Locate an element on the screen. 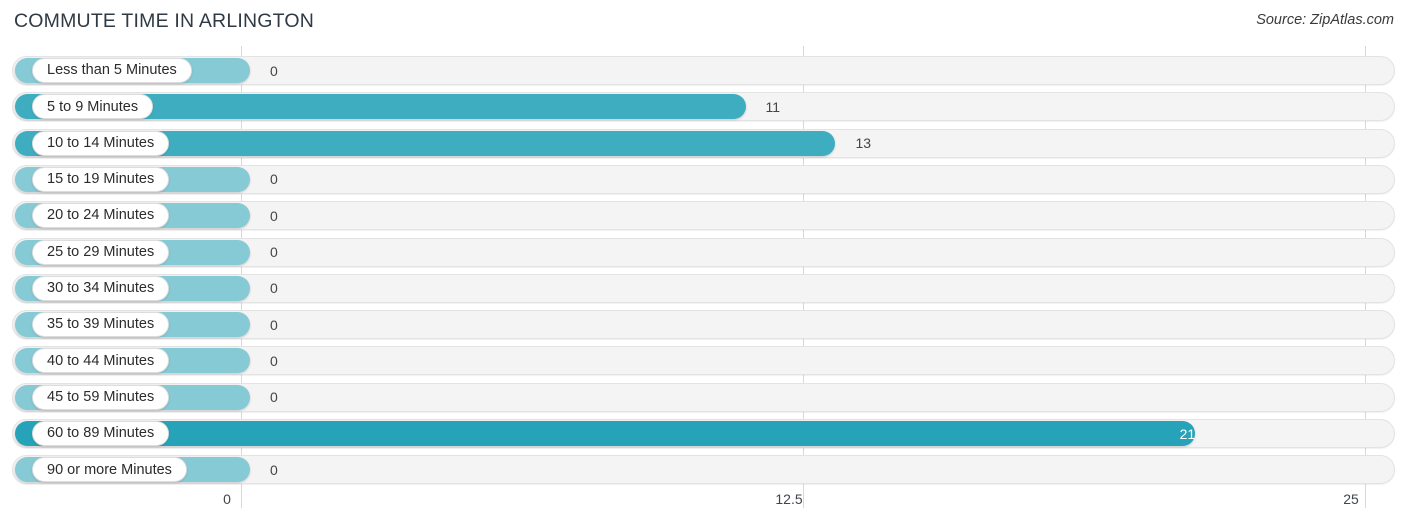 The height and width of the screenshot is (523, 1406). bar-row: 15 to 19 Minutes 0 is located at coordinates (703, 179).